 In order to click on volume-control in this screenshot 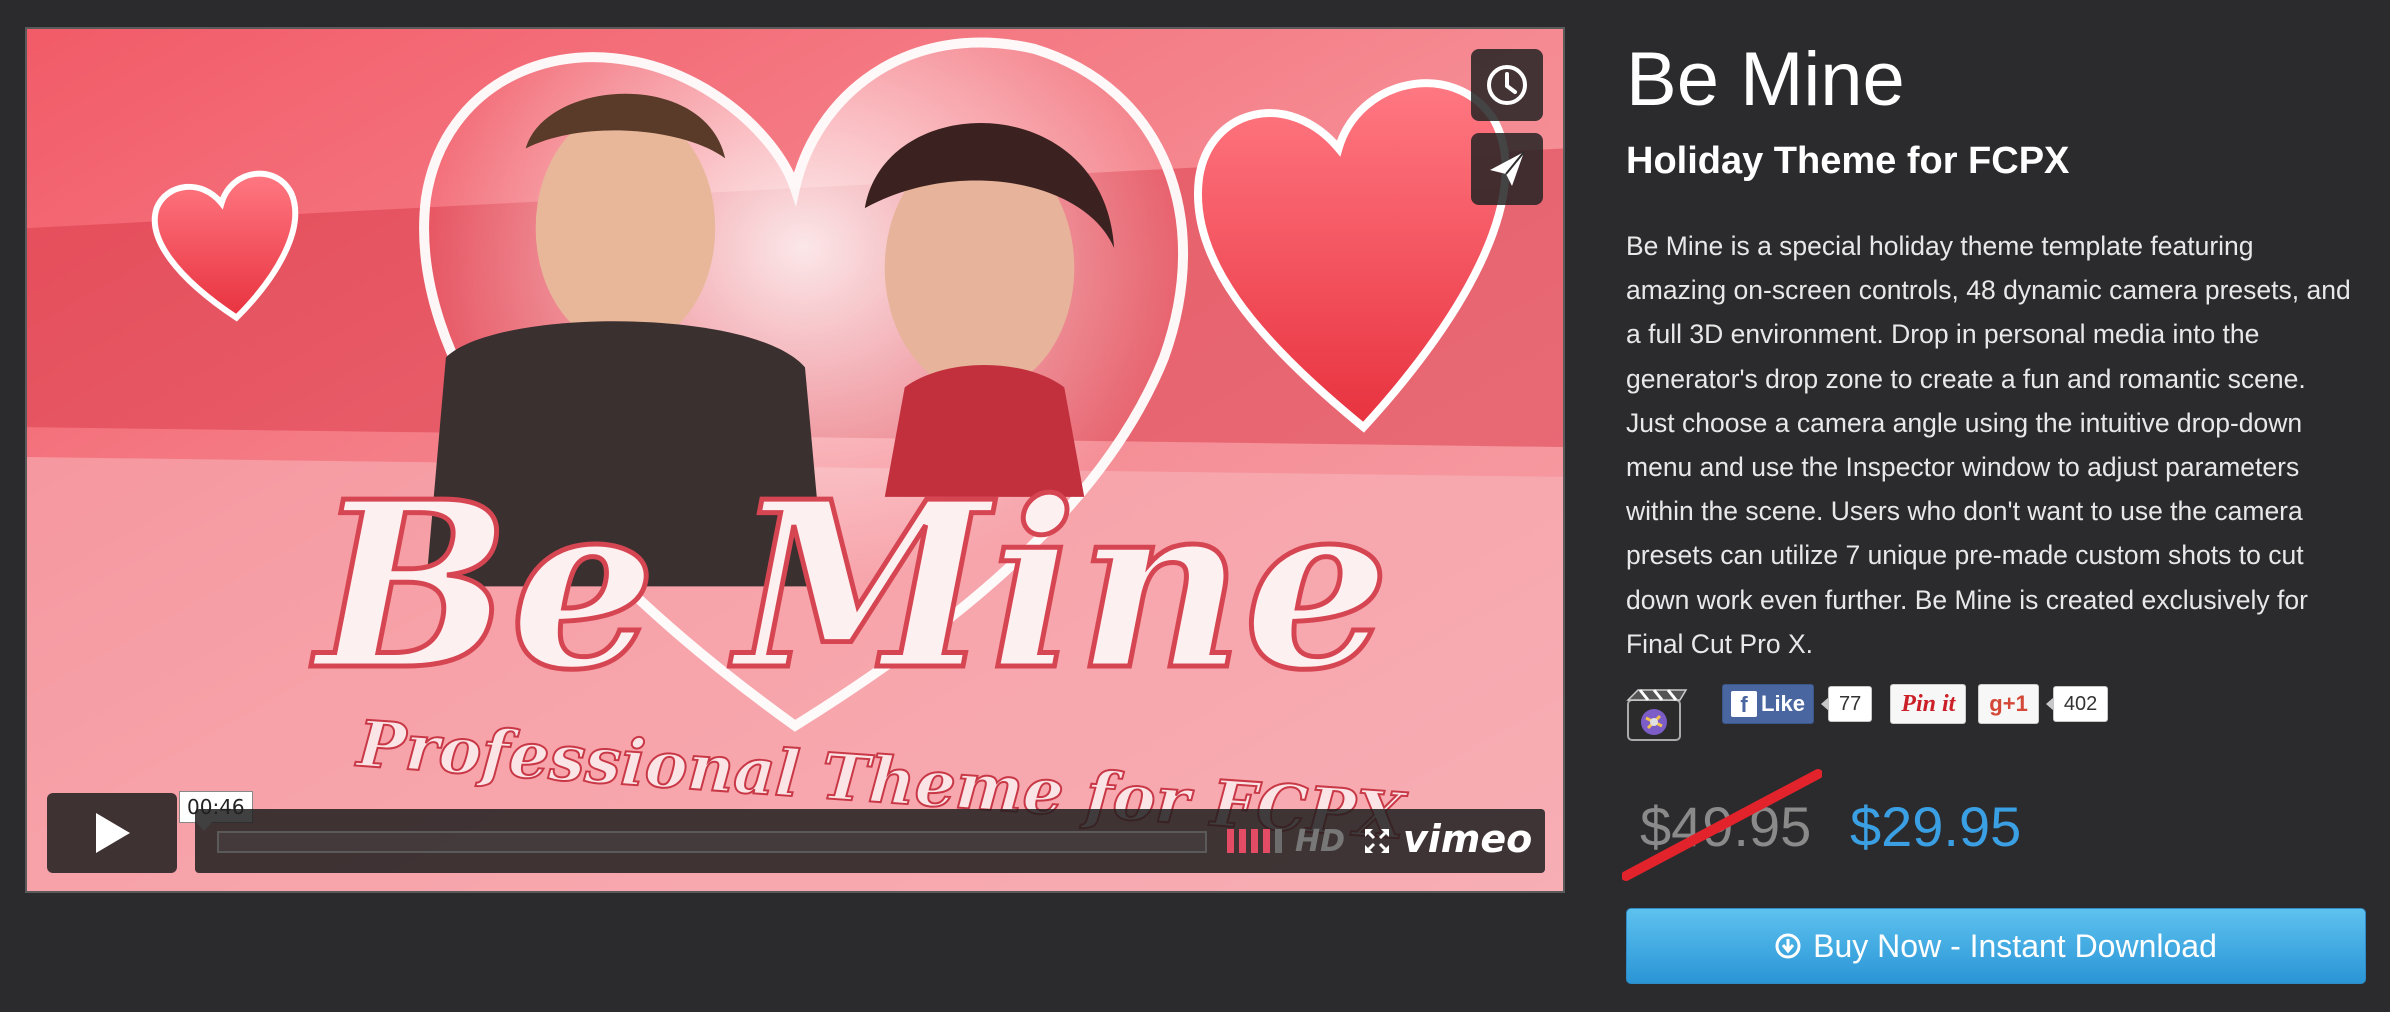, I will do `click(1254, 841)`.